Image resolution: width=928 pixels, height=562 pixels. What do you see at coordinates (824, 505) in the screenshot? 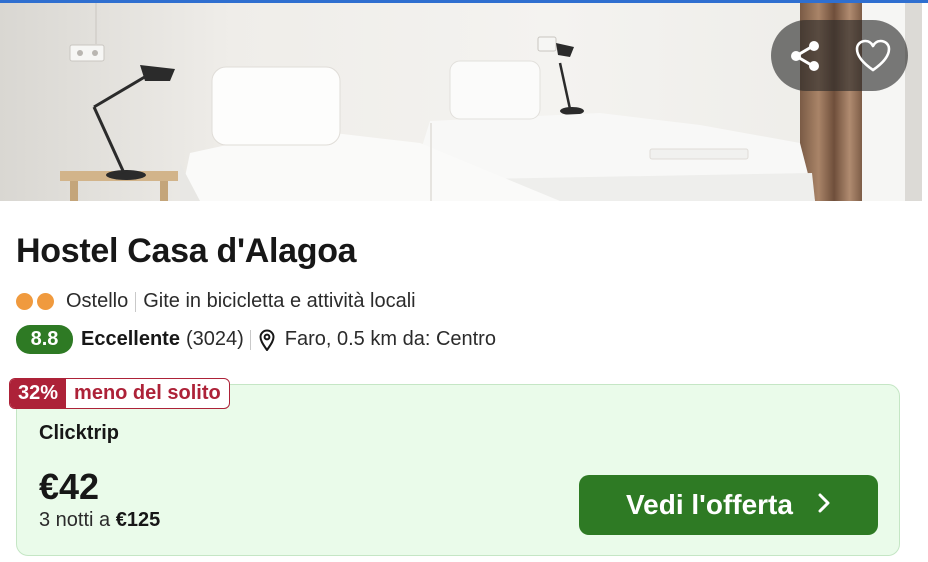
I see `chevron-right-icon` at bounding box center [824, 505].